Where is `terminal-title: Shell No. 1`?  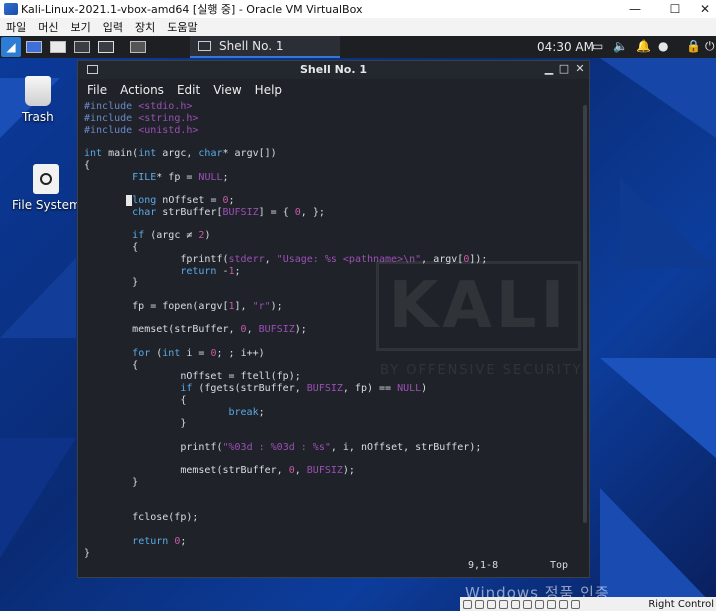
terminal-title: Shell No. 1 is located at coordinates (333, 69).